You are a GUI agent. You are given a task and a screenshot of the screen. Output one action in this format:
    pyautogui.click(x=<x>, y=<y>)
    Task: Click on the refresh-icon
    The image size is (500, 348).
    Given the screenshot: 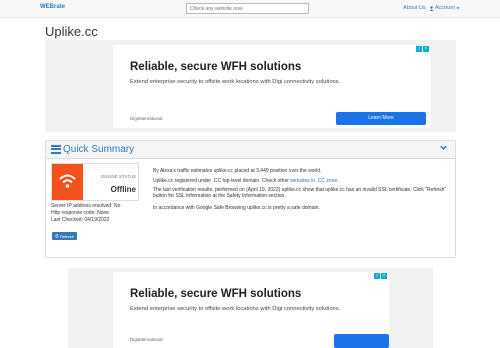 What is the action you would take?
    pyautogui.click(x=57, y=236)
    